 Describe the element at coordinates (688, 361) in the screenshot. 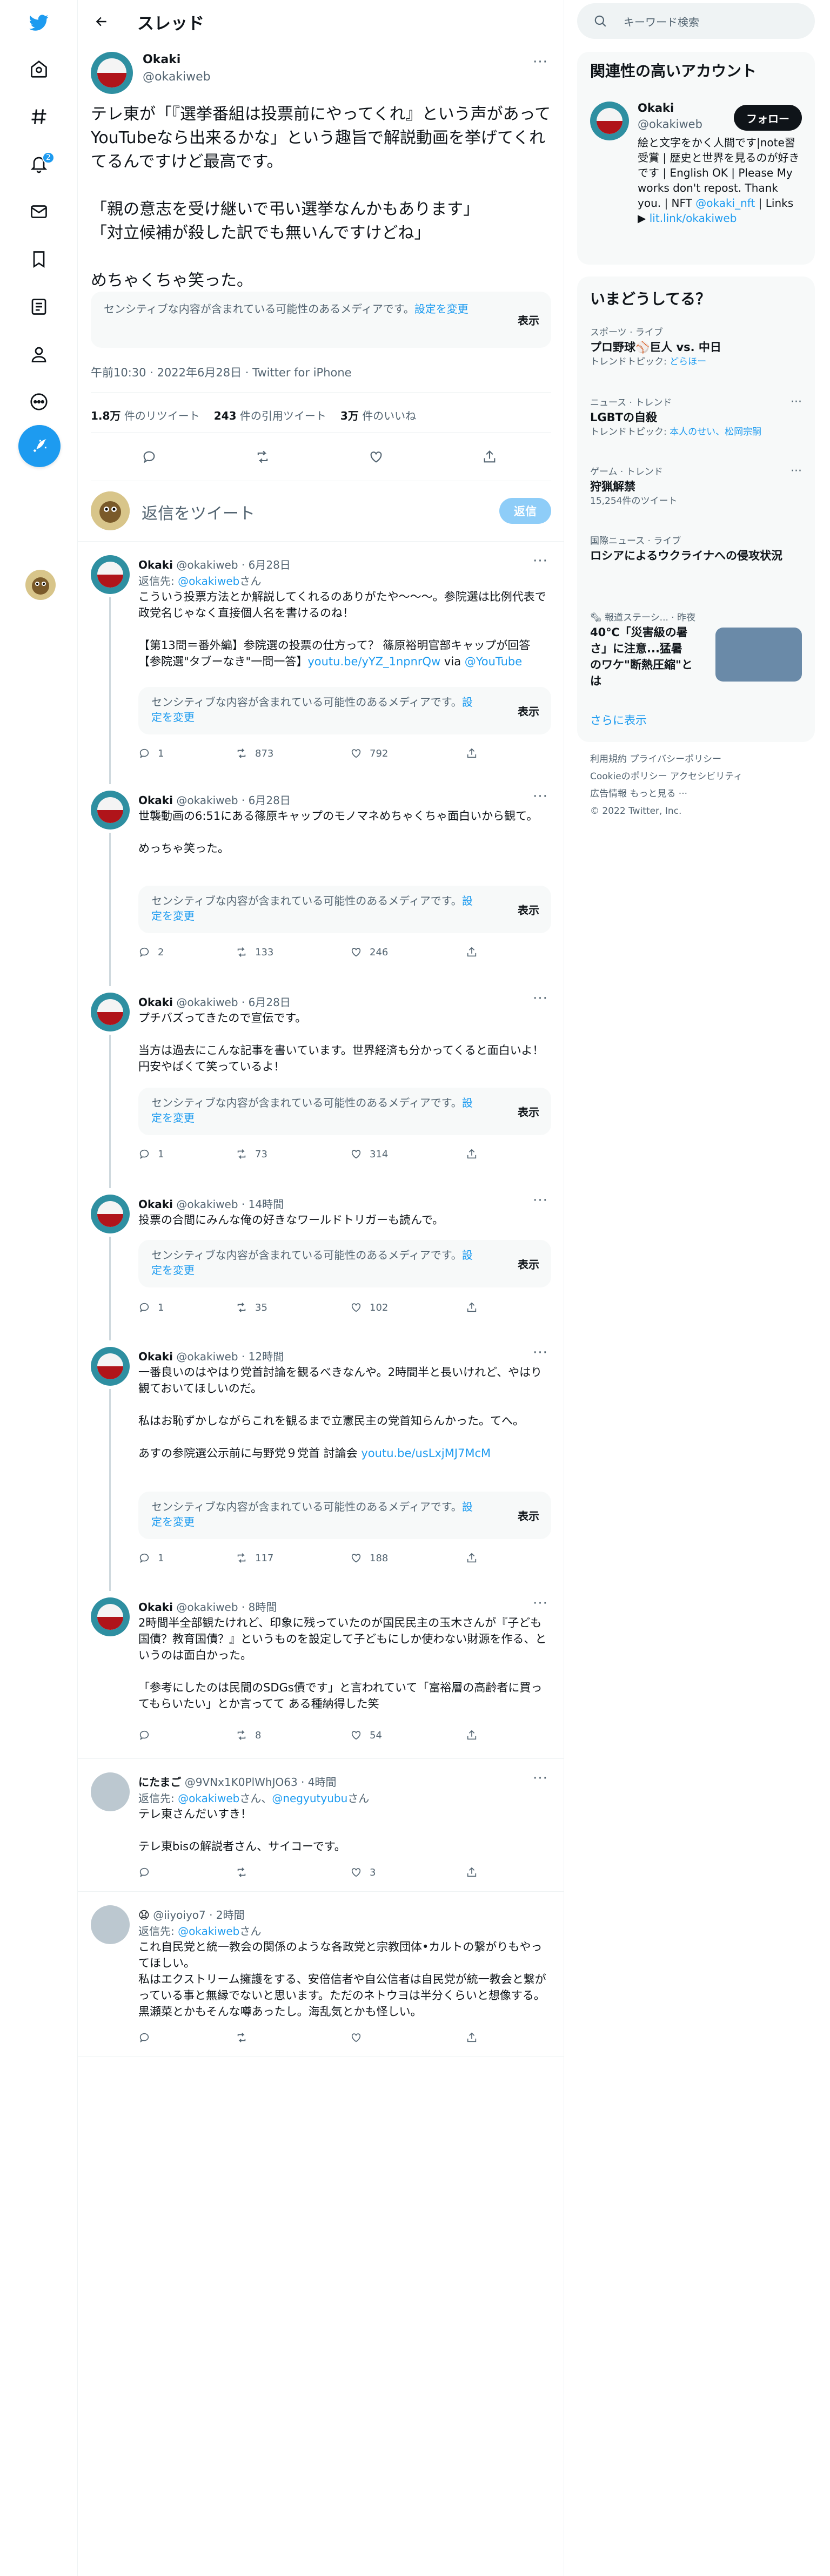

I see `trend-topic-link: どらほー` at that location.